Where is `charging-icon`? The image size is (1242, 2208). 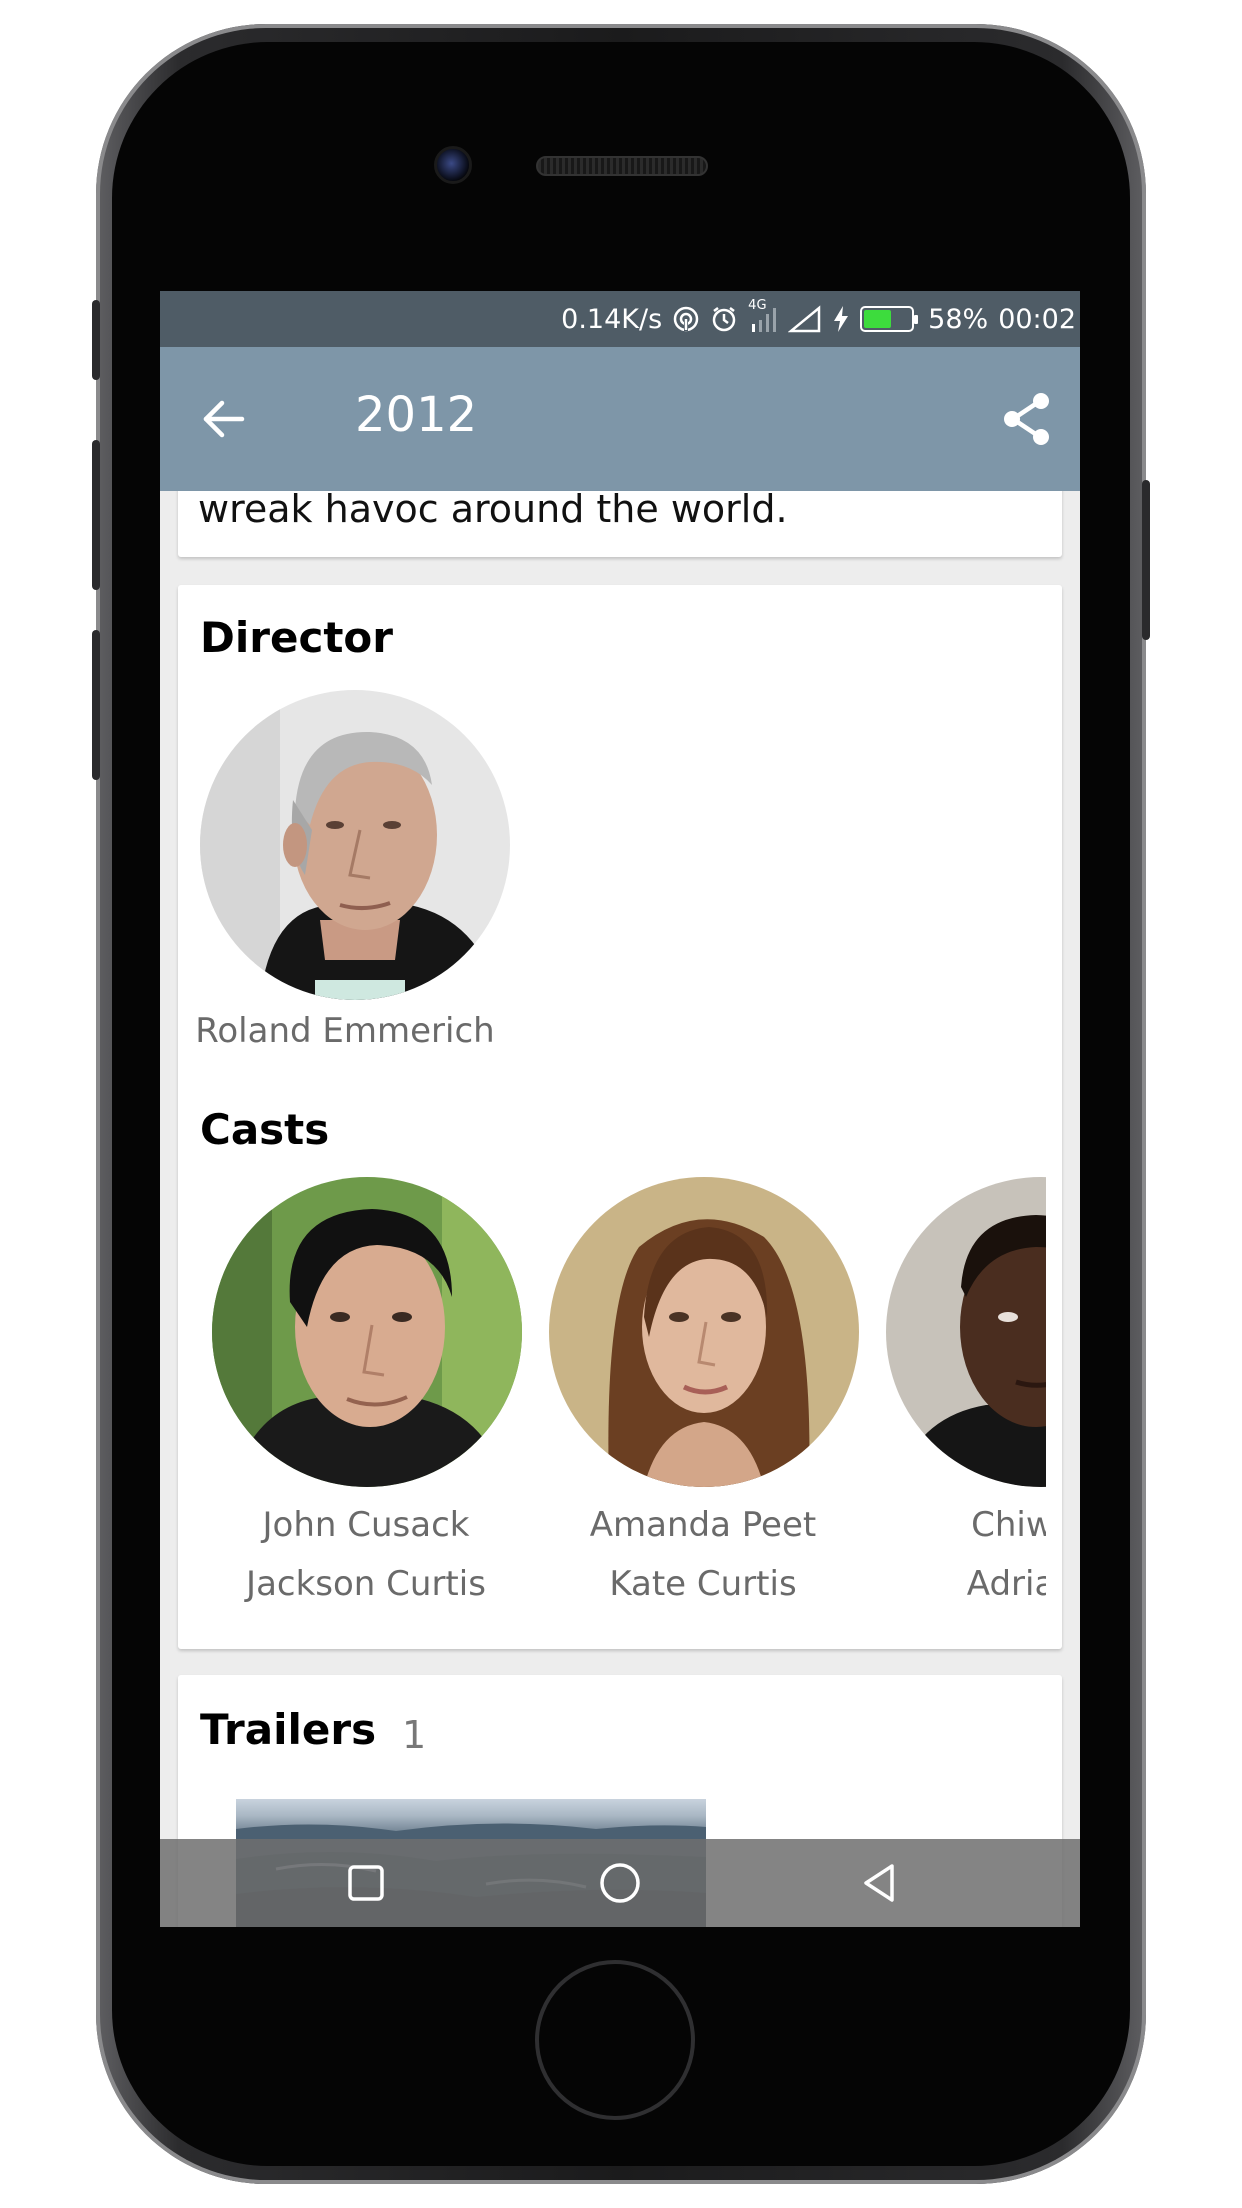
charging-icon is located at coordinates (841, 319).